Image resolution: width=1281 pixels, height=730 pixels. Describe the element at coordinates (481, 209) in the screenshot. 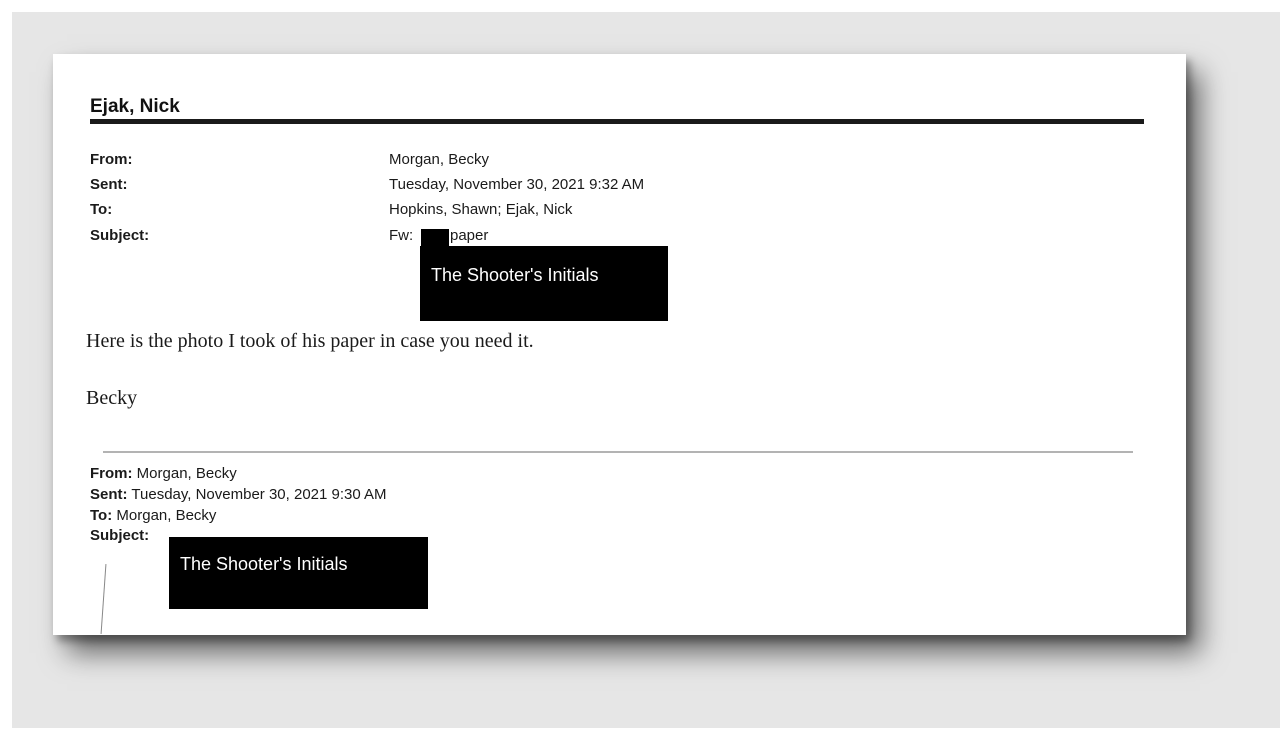

I see `to-value: Hopkins, Shawn; Ejak, Nick` at that location.